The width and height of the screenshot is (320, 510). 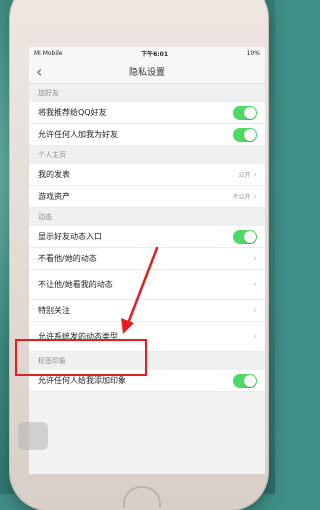 What do you see at coordinates (33, 436) in the screenshot?
I see `assistive-touch-button` at bounding box center [33, 436].